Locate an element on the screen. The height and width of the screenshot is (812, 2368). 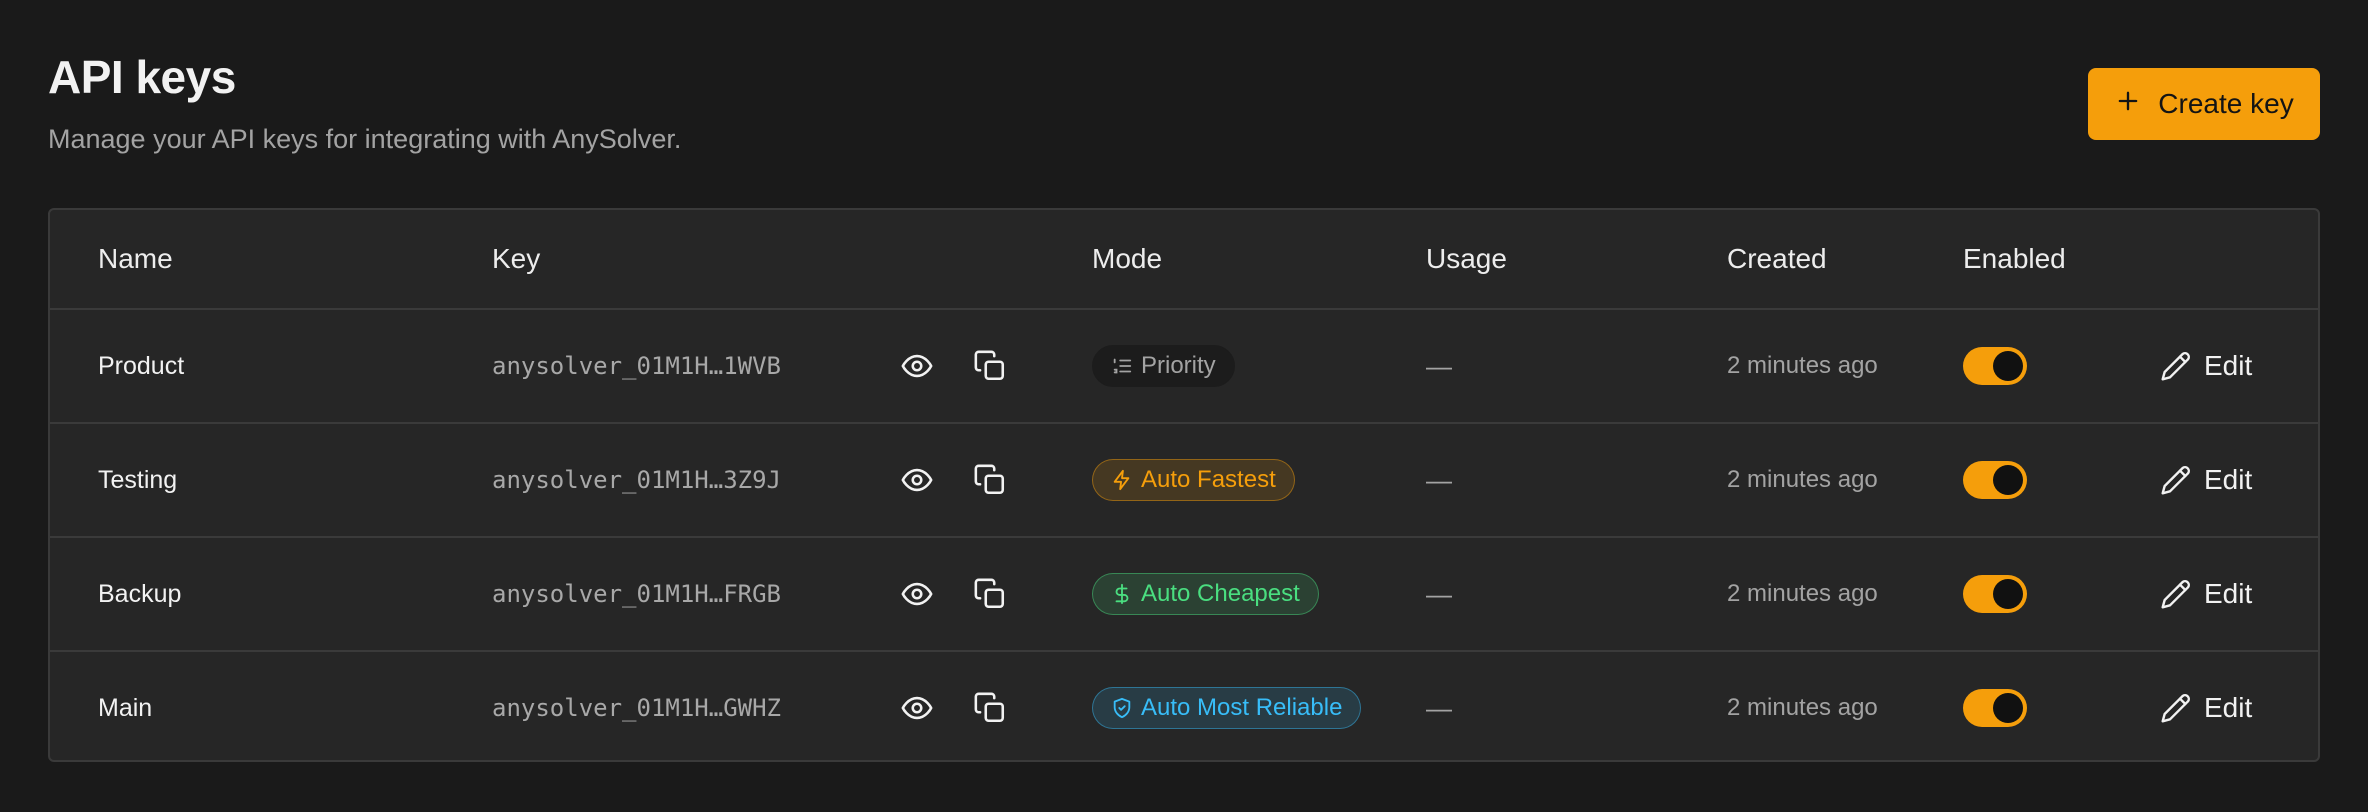
column-header-enabled: Enabled is located at coordinates (2014, 258).